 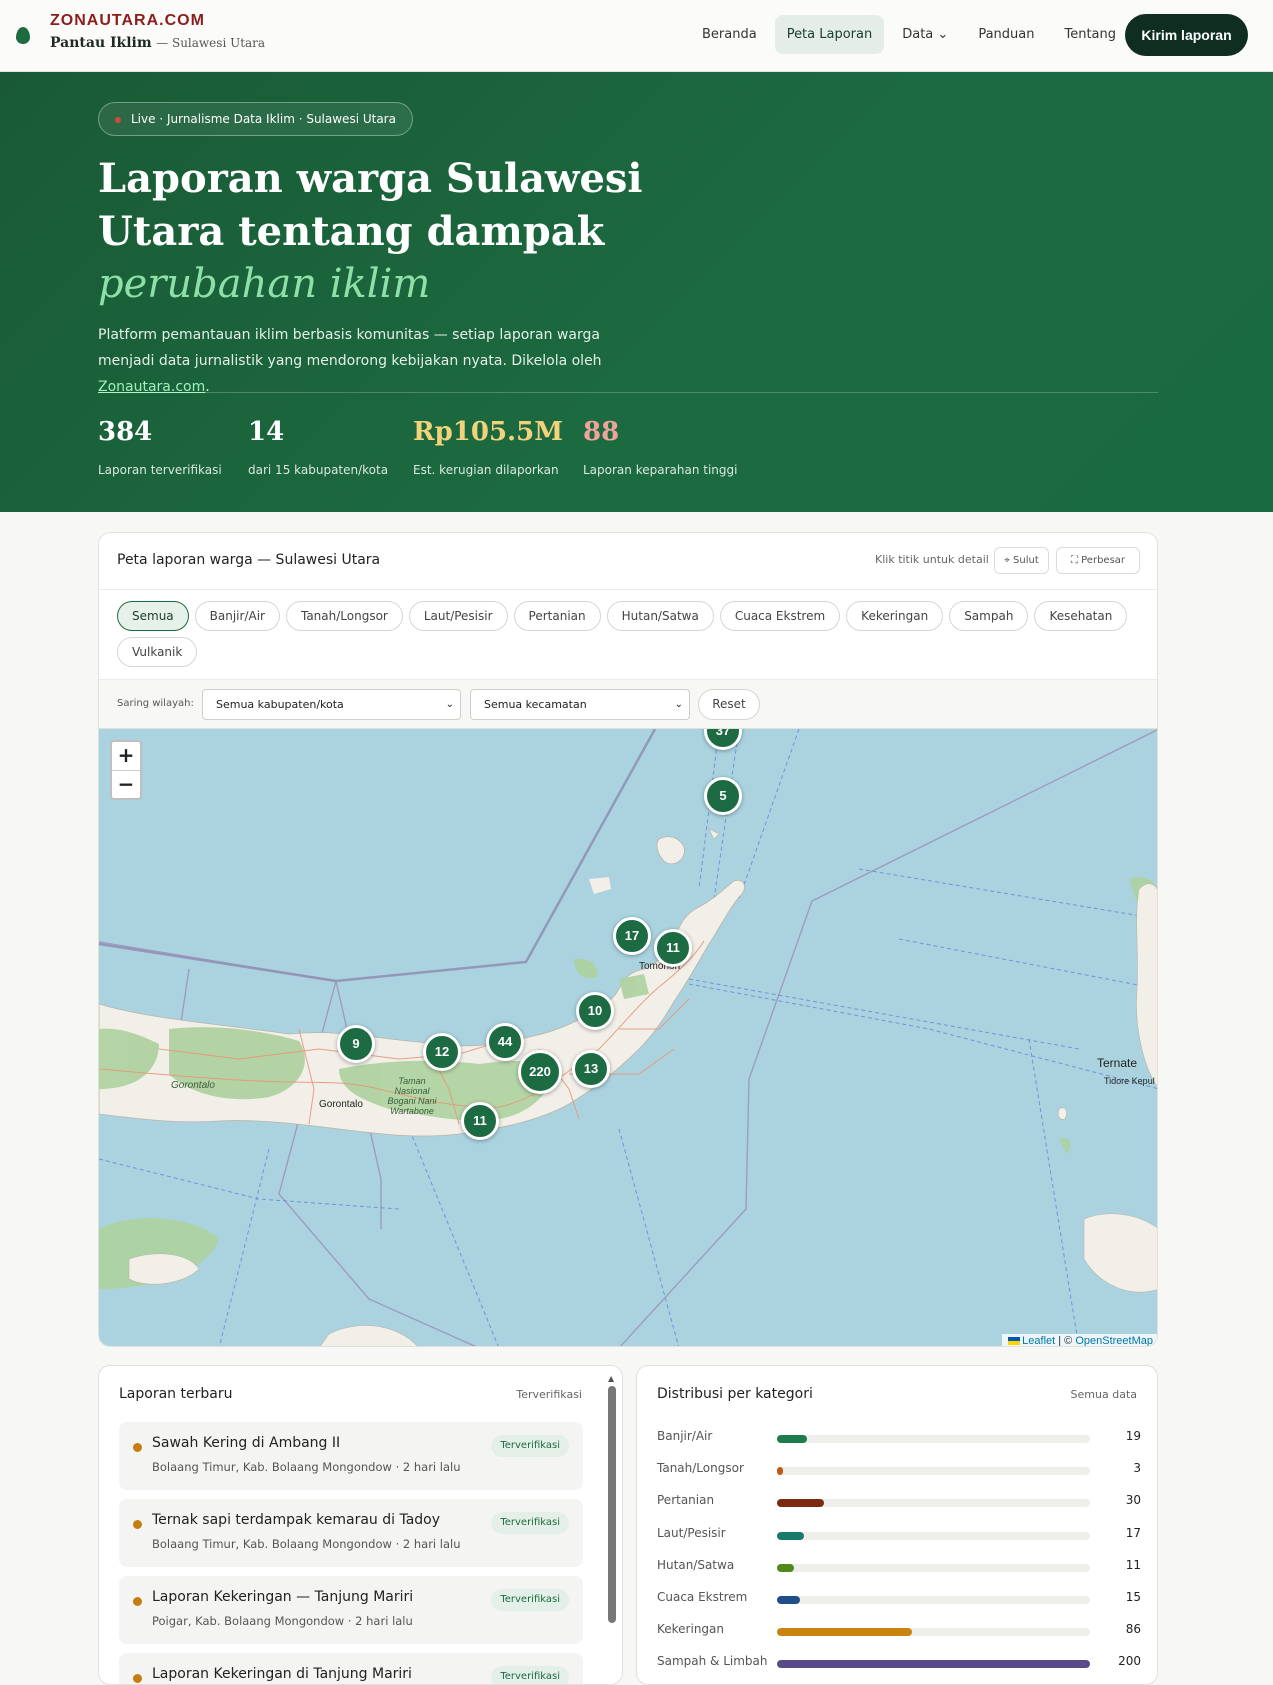 I want to click on category-count: 11, so click(x=1133, y=1564).